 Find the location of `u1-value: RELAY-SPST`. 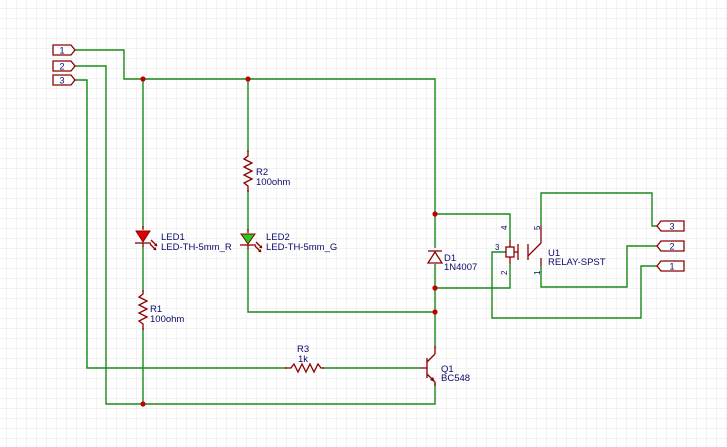

u1-value: RELAY-SPST is located at coordinates (577, 262).